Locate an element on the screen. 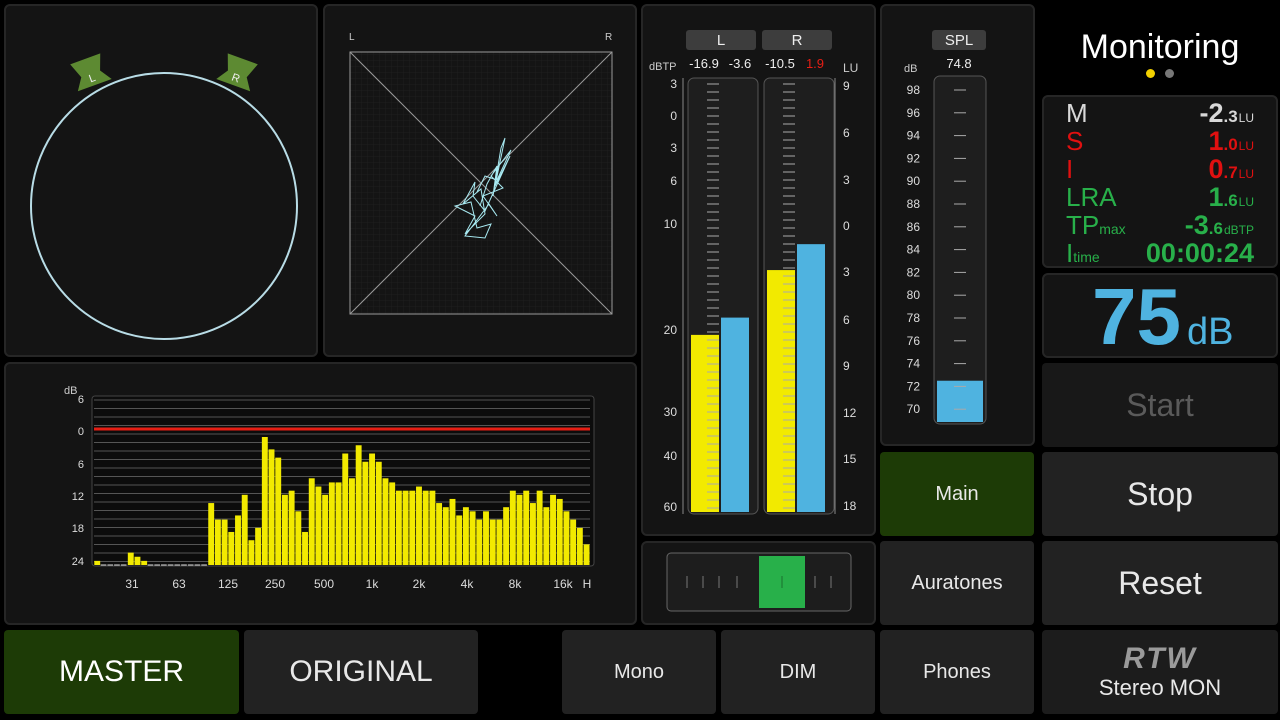 The width and height of the screenshot is (1280, 720). rta-x-tick: 8k is located at coordinates (516, 584).